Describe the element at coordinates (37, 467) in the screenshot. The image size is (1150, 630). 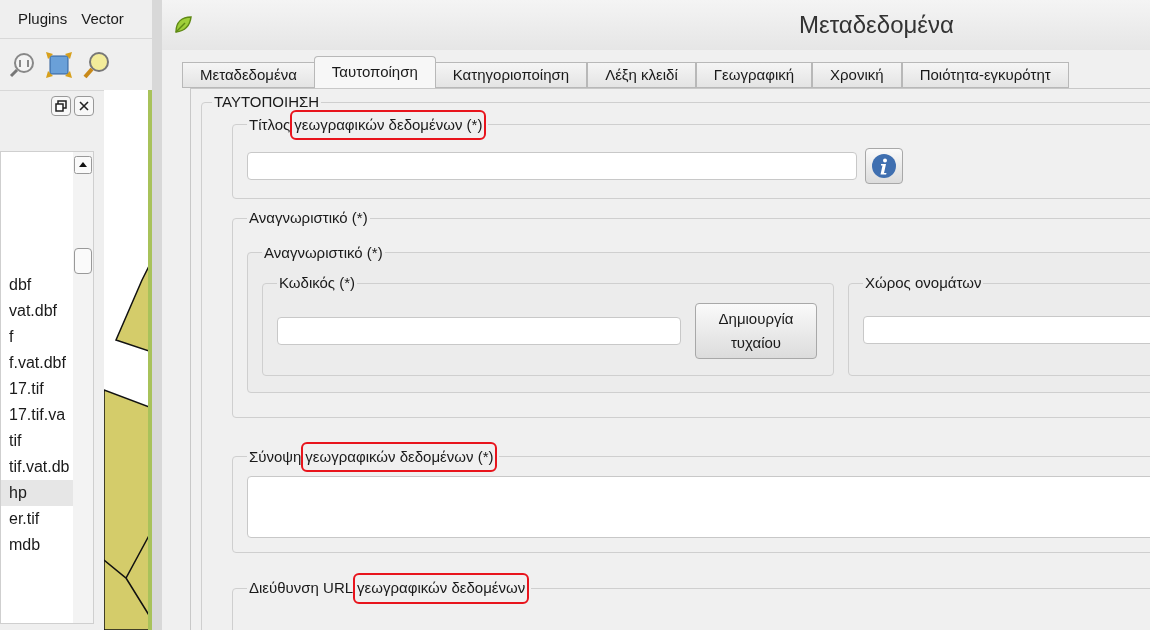
I see `browser-item: tif.vat.db` at that location.